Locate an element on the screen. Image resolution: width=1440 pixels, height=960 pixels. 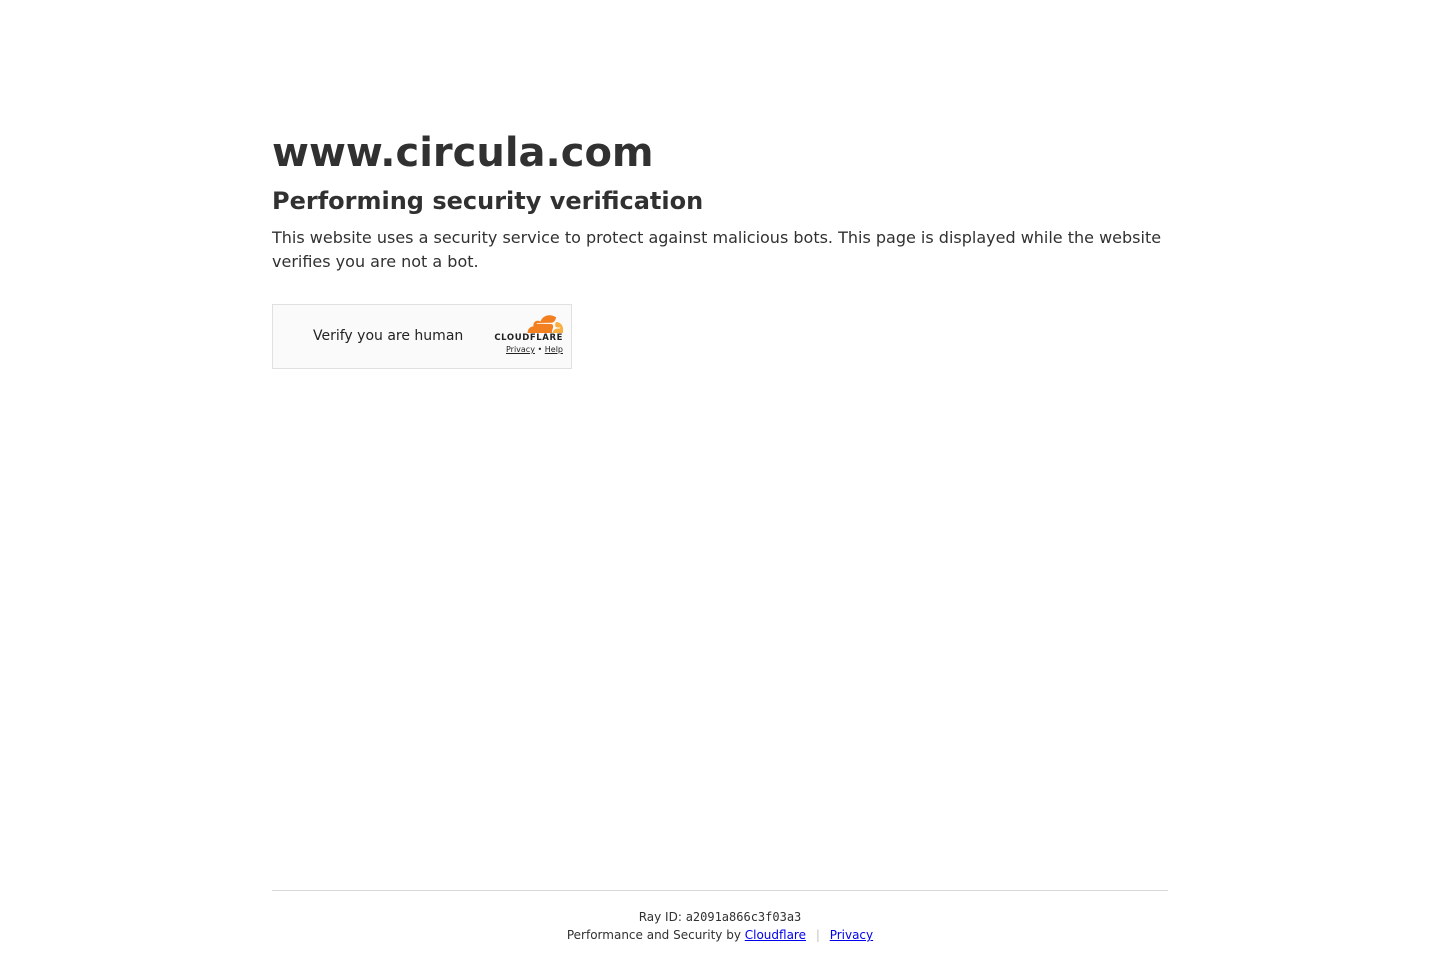
cloudflare-branding: CLOUDFLARE Privacy • Help is located at coordinates (523, 335).